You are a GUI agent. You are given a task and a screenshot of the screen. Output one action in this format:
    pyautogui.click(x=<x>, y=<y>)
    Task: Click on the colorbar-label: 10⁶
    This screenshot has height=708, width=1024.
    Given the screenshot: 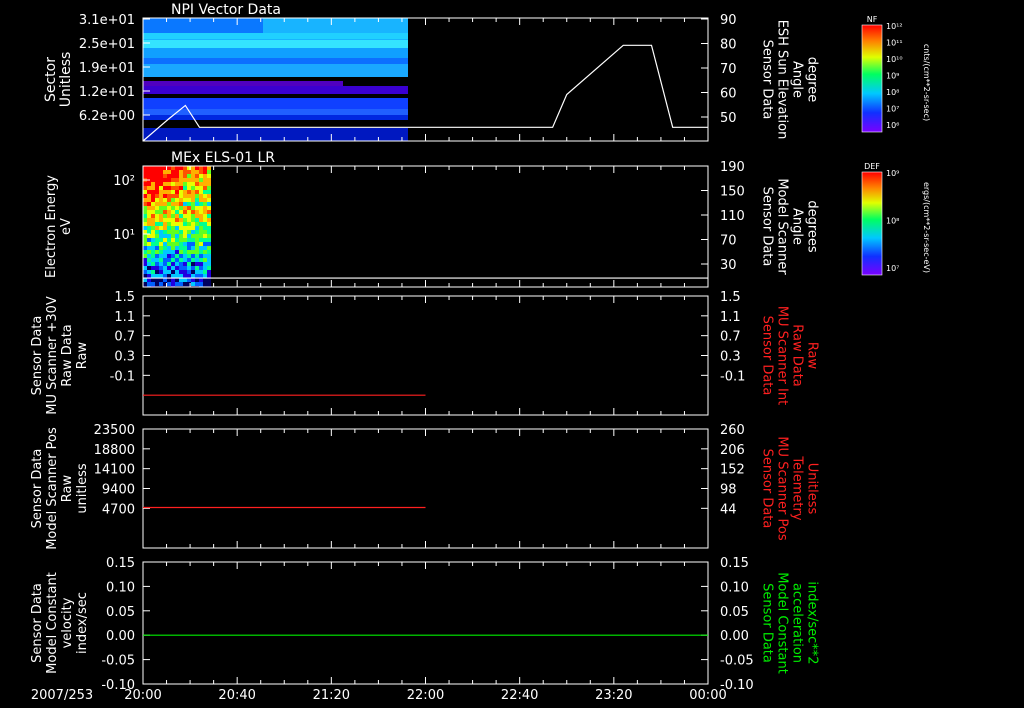 What is the action you would take?
    pyautogui.click(x=892, y=125)
    